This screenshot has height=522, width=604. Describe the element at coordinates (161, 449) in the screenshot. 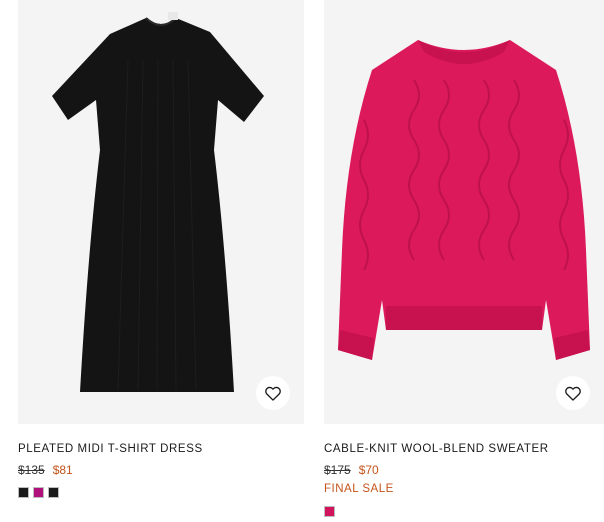

I see `product-name: PLEATED MIDI T-SHIRT DRESS` at that location.